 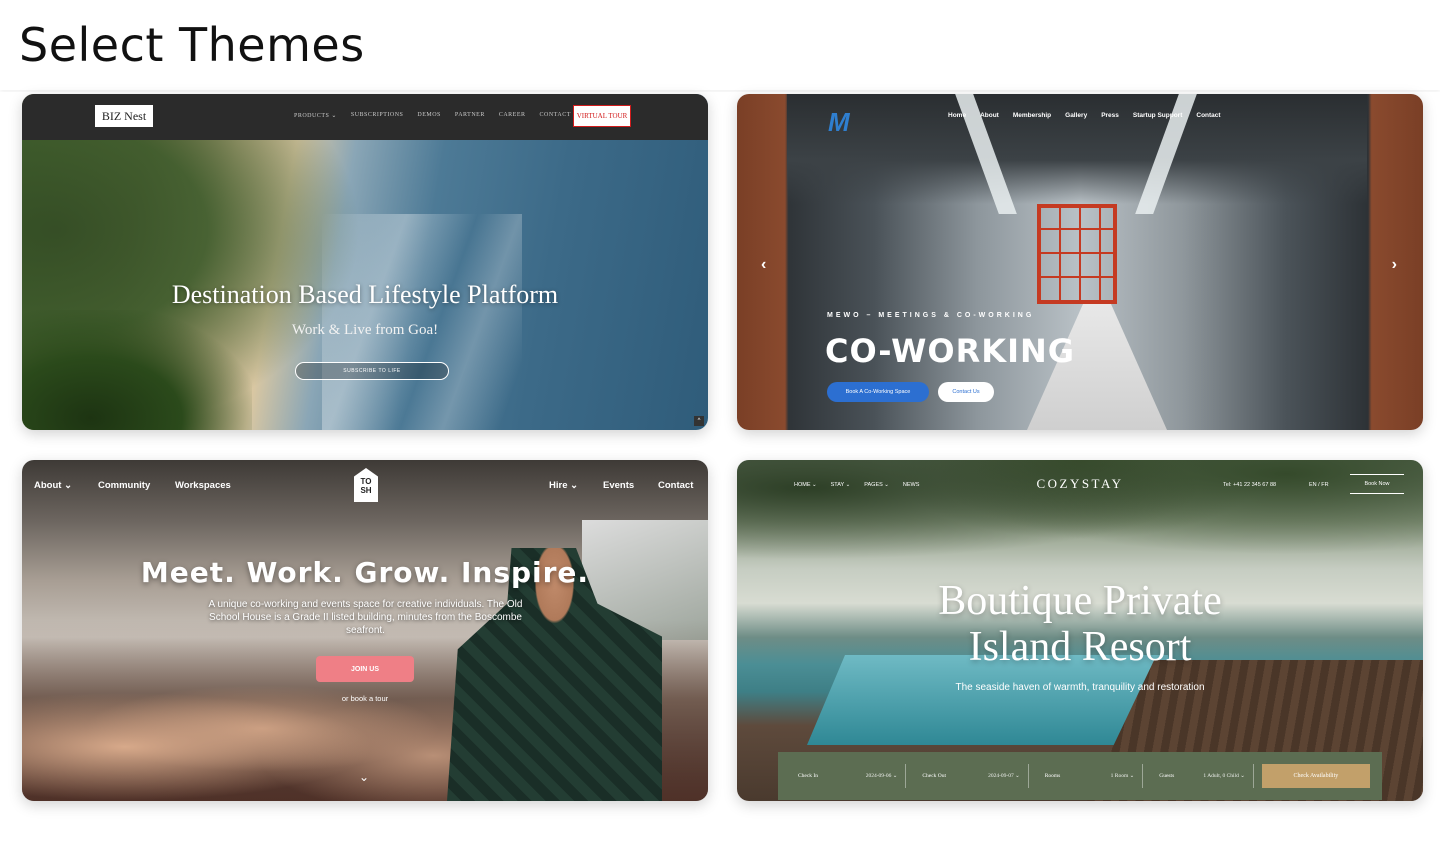 What do you see at coordinates (1110, 115) in the screenshot?
I see `preview-nav-item: Press` at bounding box center [1110, 115].